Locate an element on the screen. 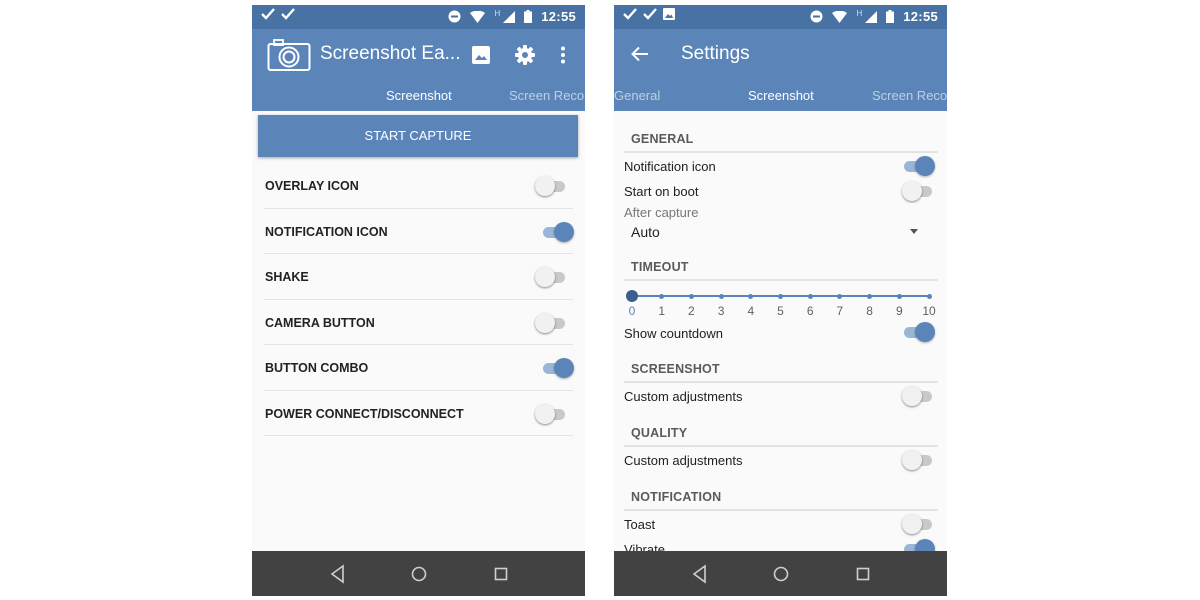 Image resolution: width=1200 pixels, height=600 pixels. slider-tick-label: 10 is located at coordinates (929, 311).